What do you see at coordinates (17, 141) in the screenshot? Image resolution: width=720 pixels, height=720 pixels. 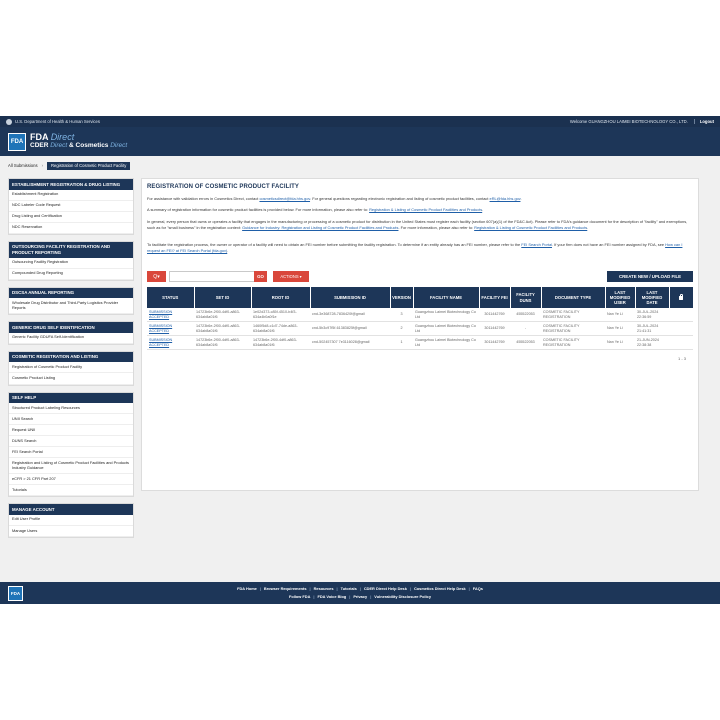 I see `fda-logo-icon: FDA` at bounding box center [17, 141].